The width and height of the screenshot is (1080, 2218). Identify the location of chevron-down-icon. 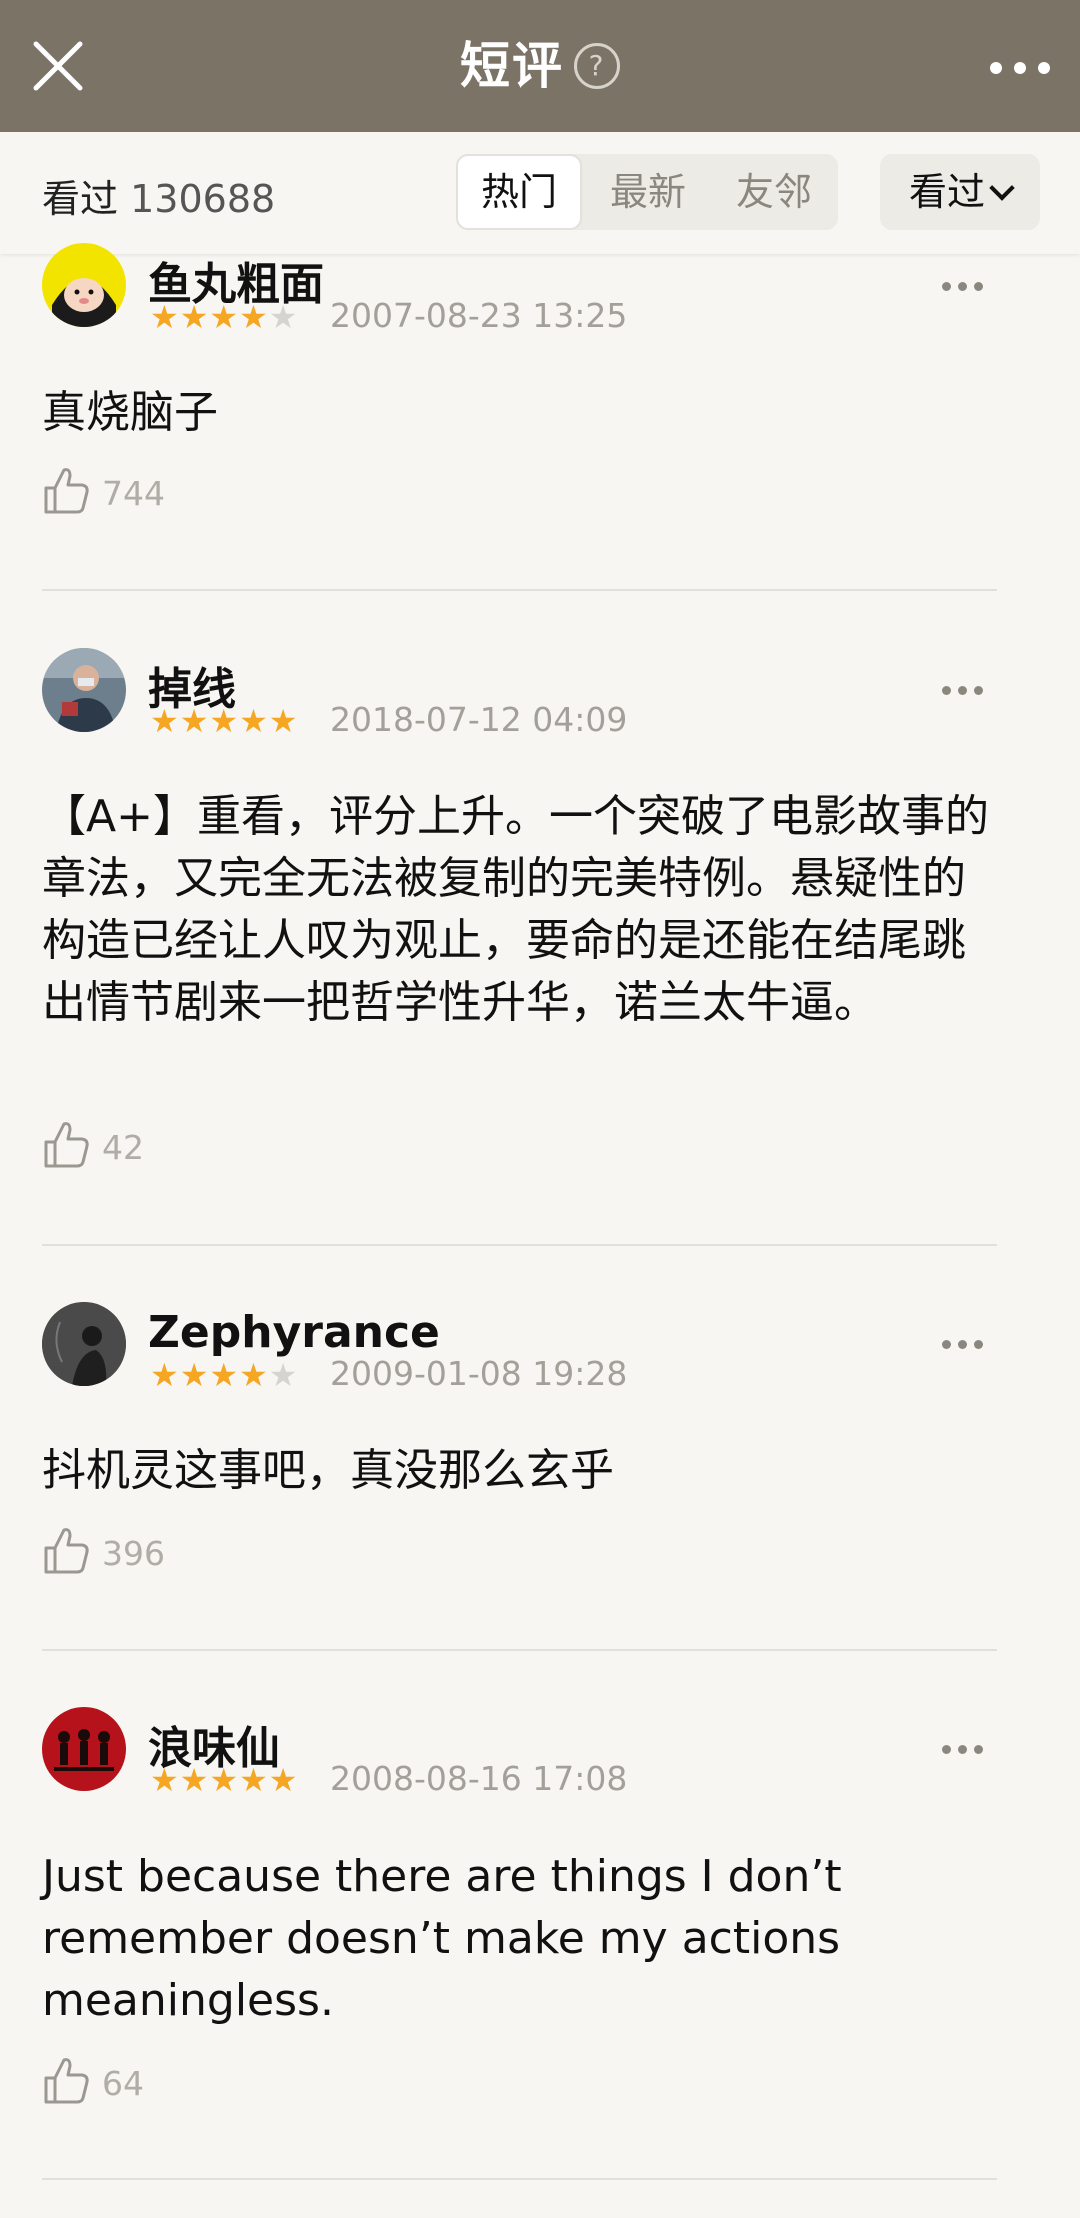
(1002, 188).